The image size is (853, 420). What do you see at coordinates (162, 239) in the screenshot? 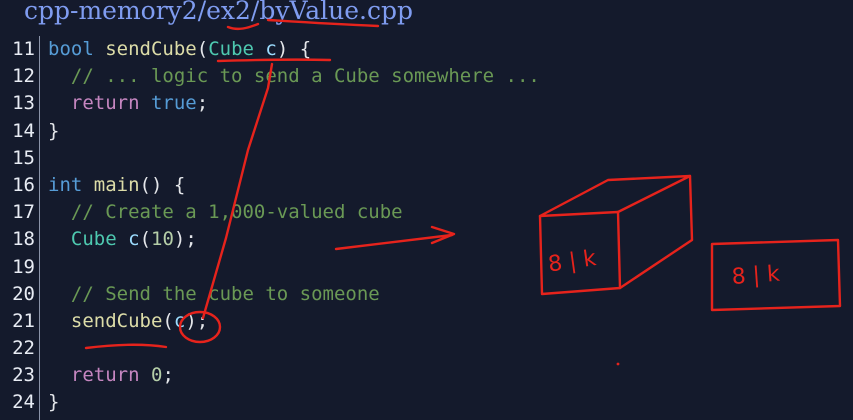
I see `code-token: 10` at bounding box center [162, 239].